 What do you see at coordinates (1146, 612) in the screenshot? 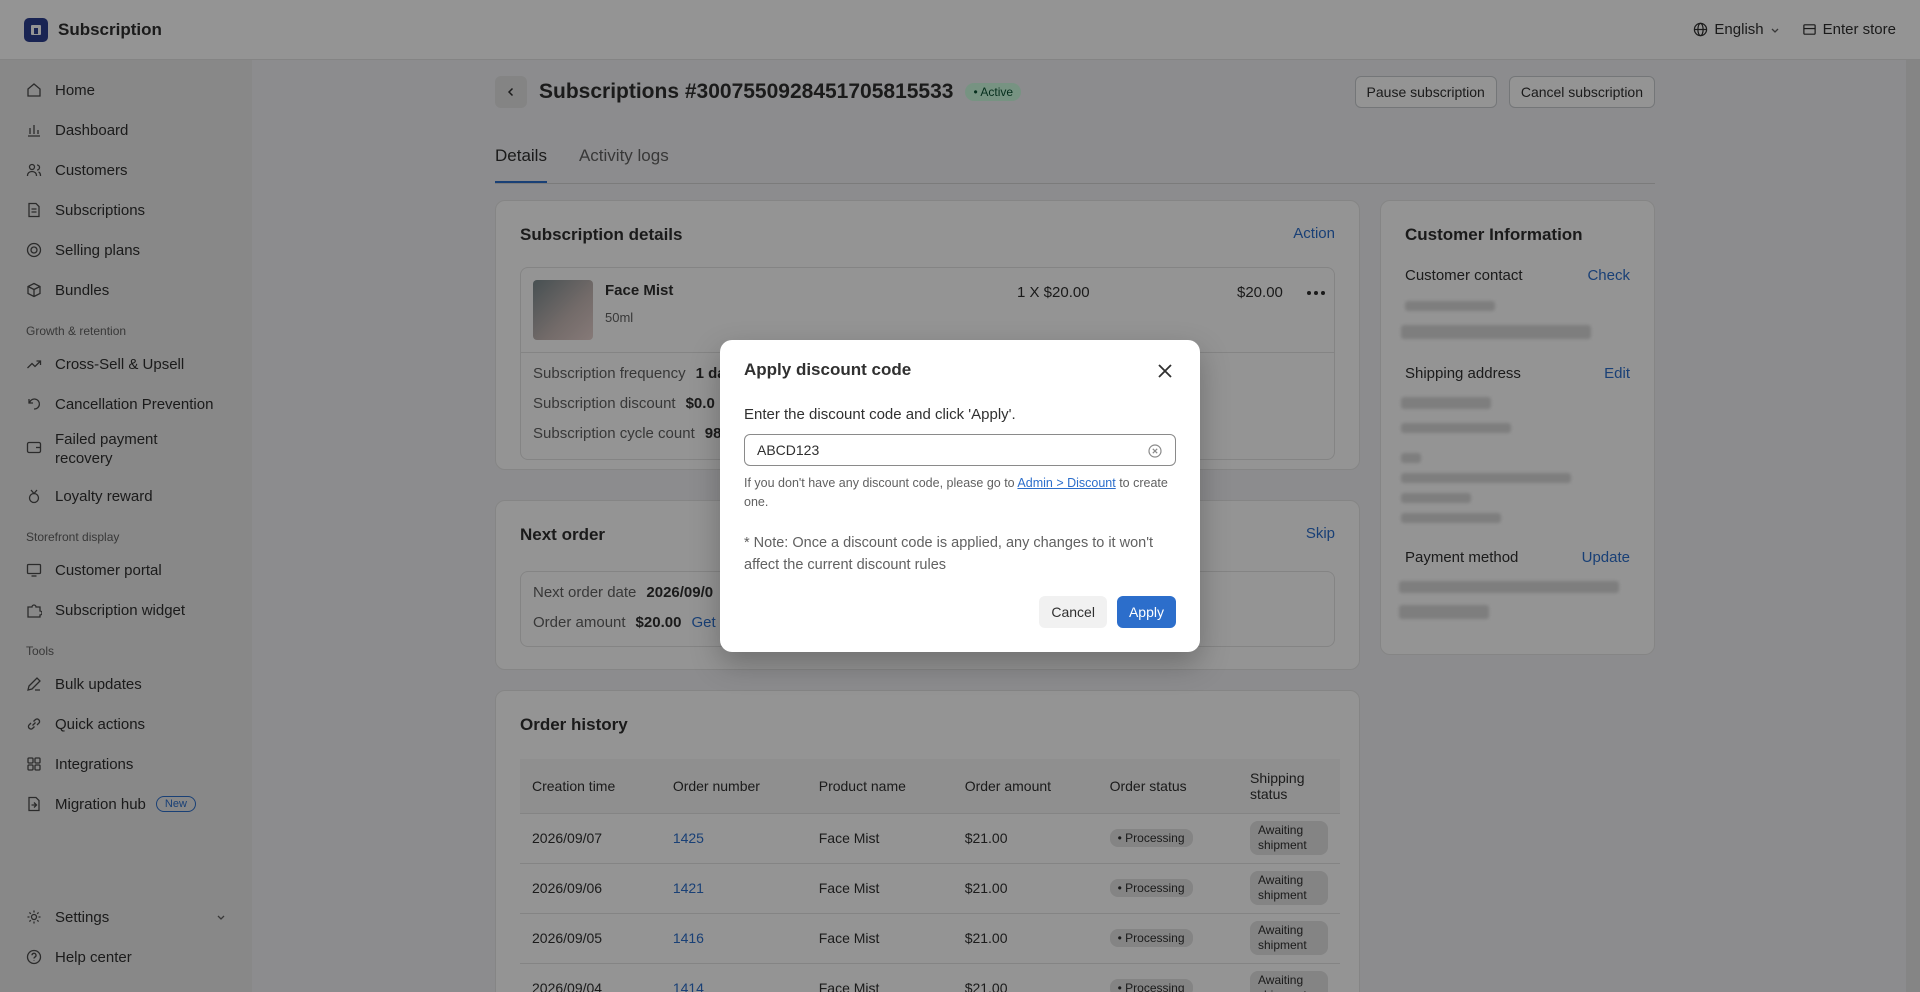
I see `apply-button: Apply` at bounding box center [1146, 612].